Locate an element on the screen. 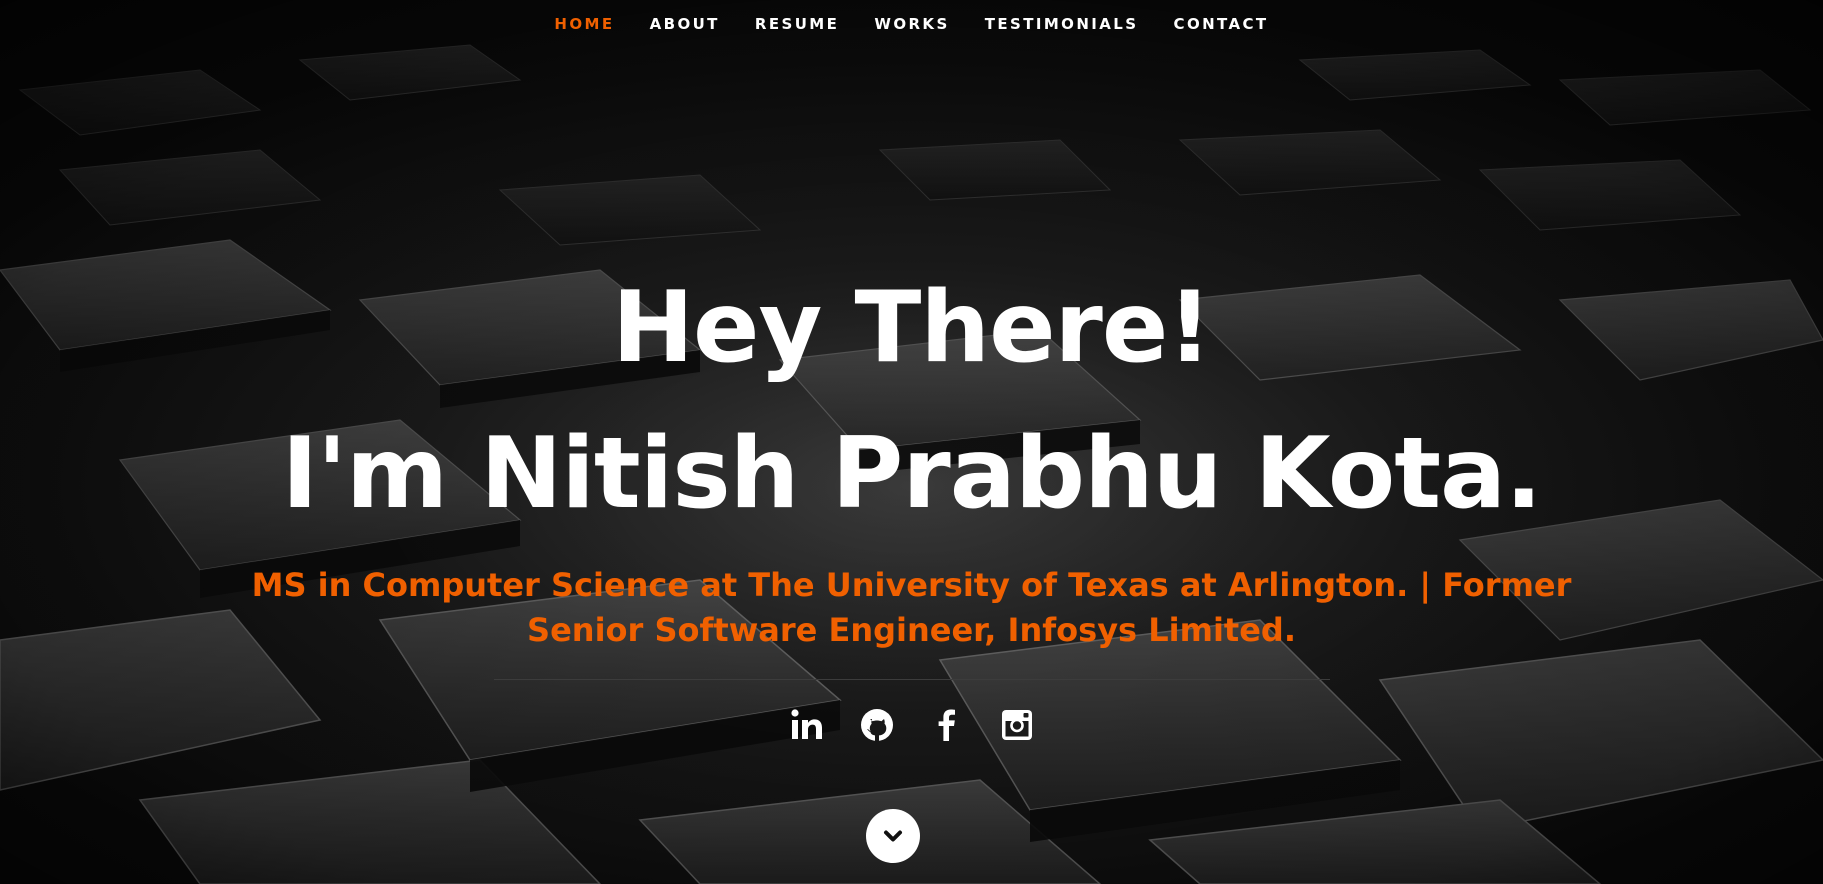  headline-greeting: Hey There! is located at coordinates (911, 328).